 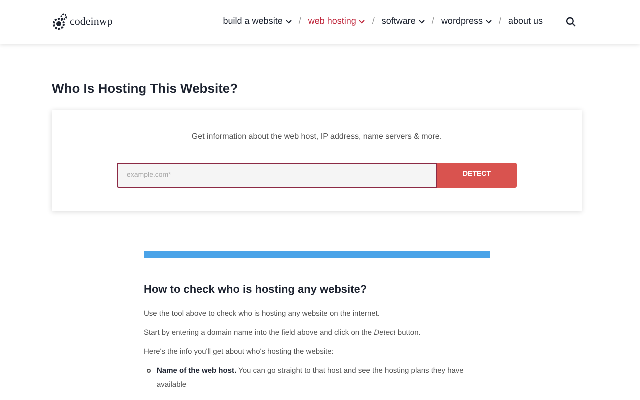 I want to click on search-icon, so click(x=571, y=22).